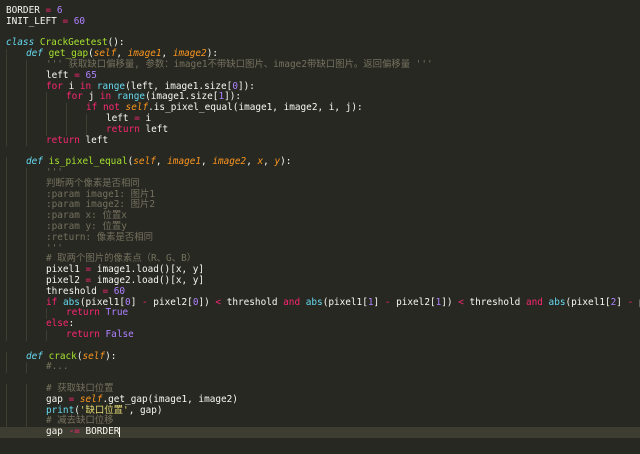 The image size is (640, 454). I want to click on code-token: image1, so click(184, 162).